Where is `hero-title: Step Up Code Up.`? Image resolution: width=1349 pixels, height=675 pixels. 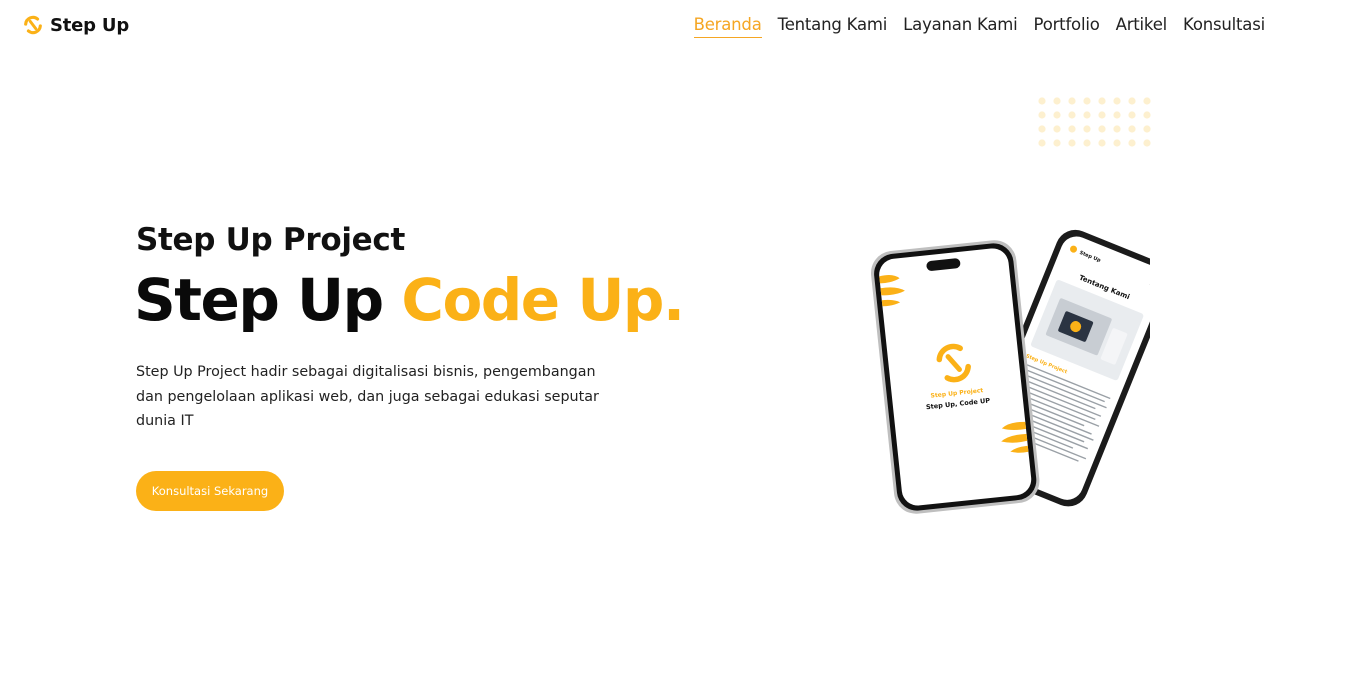 hero-title: Step Up Code Up. is located at coordinates (409, 300).